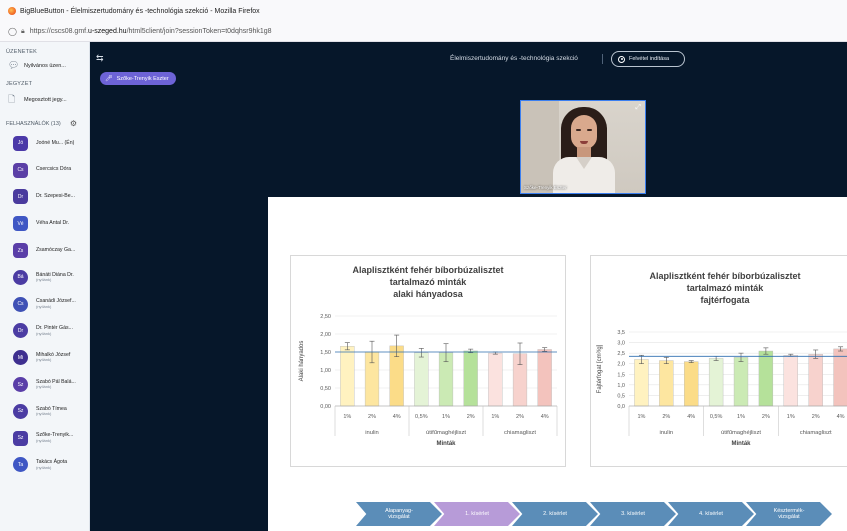  What do you see at coordinates (325, 317) in the screenshot?
I see `y-tick-label: 2,50` at bounding box center [325, 317].